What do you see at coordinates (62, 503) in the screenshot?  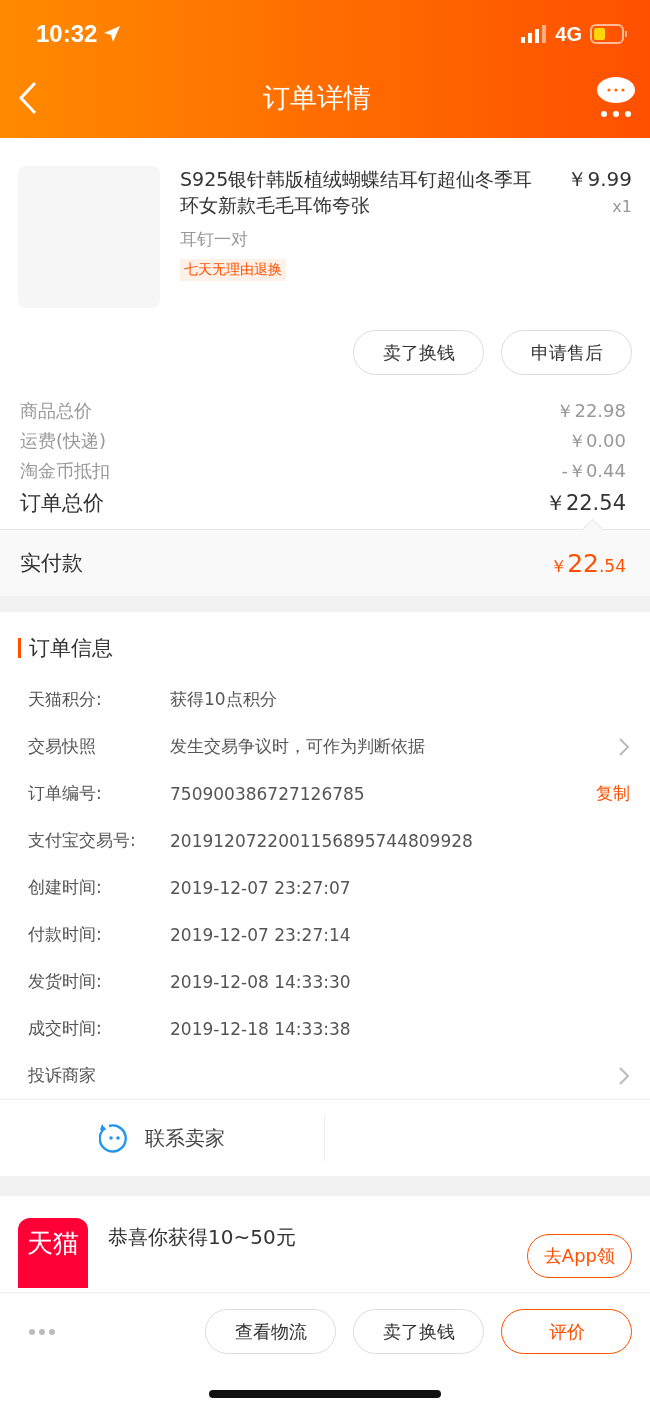 I see `price-label: 订单总价` at bounding box center [62, 503].